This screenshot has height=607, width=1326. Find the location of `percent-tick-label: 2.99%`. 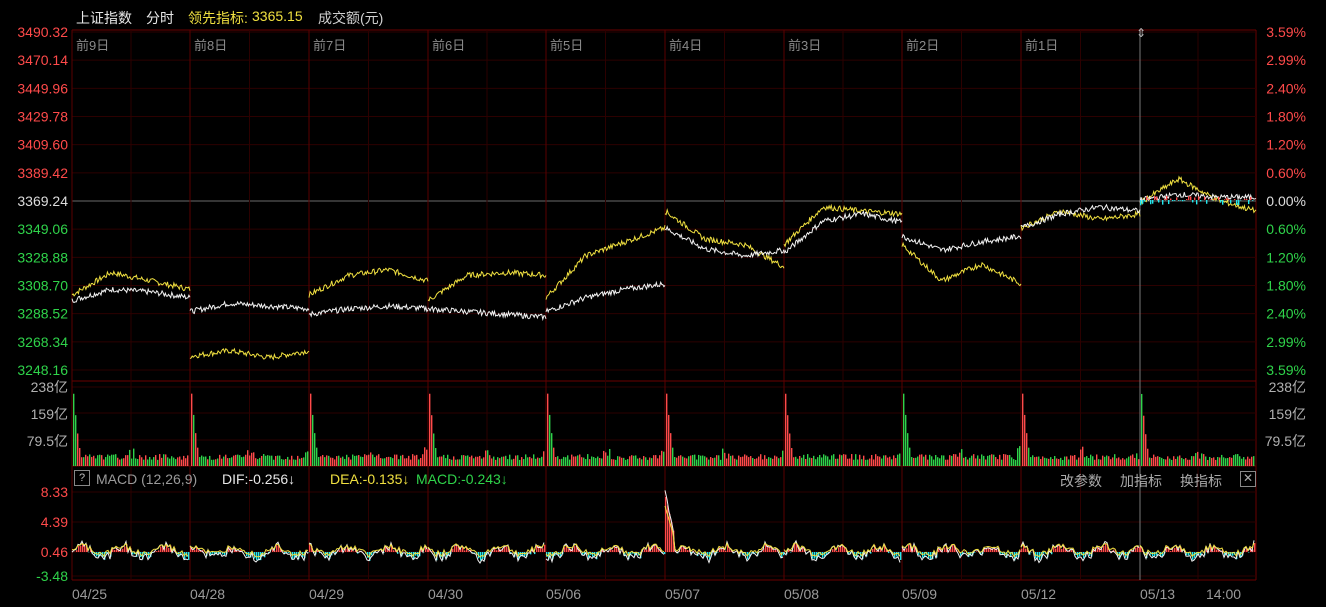

percent-tick-label: 2.99% is located at coordinates (1286, 342).